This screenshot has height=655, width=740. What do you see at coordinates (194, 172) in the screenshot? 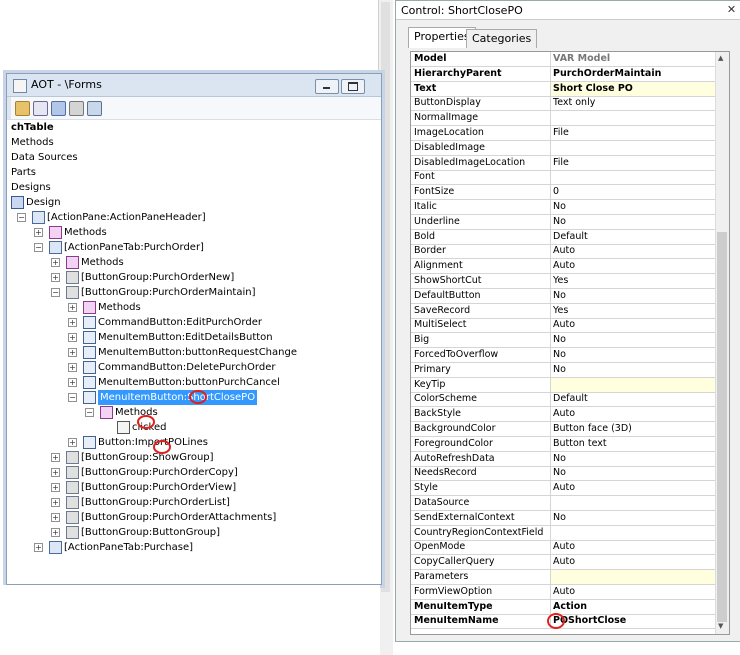
I see `tree-node: Parts` at bounding box center [194, 172].